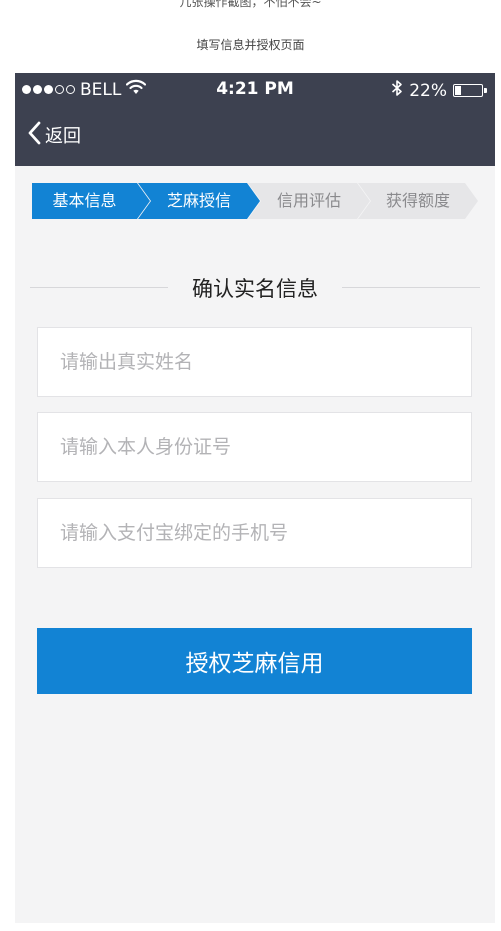 Image resolution: width=501 pixels, height=931 pixels. I want to click on id-field, so click(254, 447).